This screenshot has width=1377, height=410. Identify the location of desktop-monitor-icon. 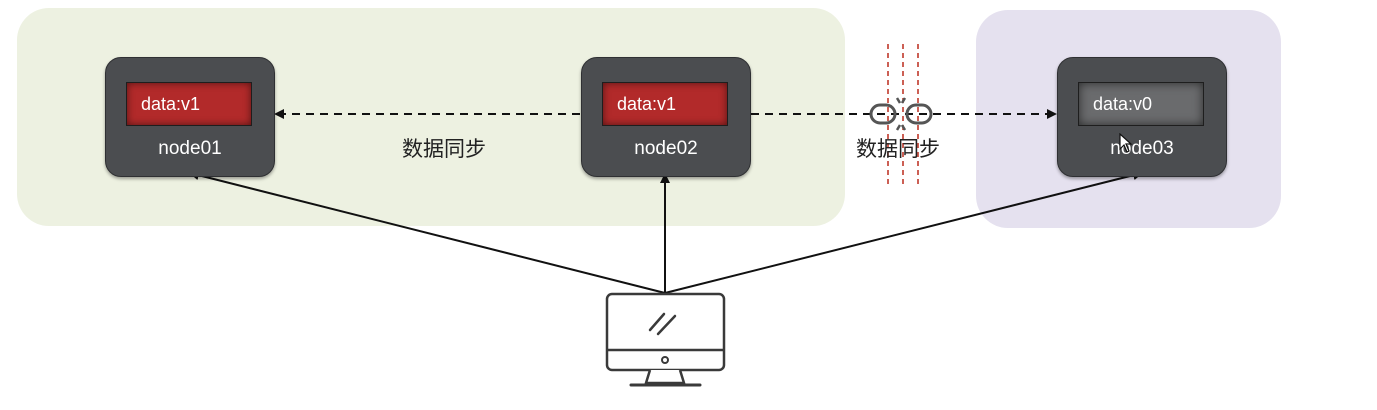
(665, 339).